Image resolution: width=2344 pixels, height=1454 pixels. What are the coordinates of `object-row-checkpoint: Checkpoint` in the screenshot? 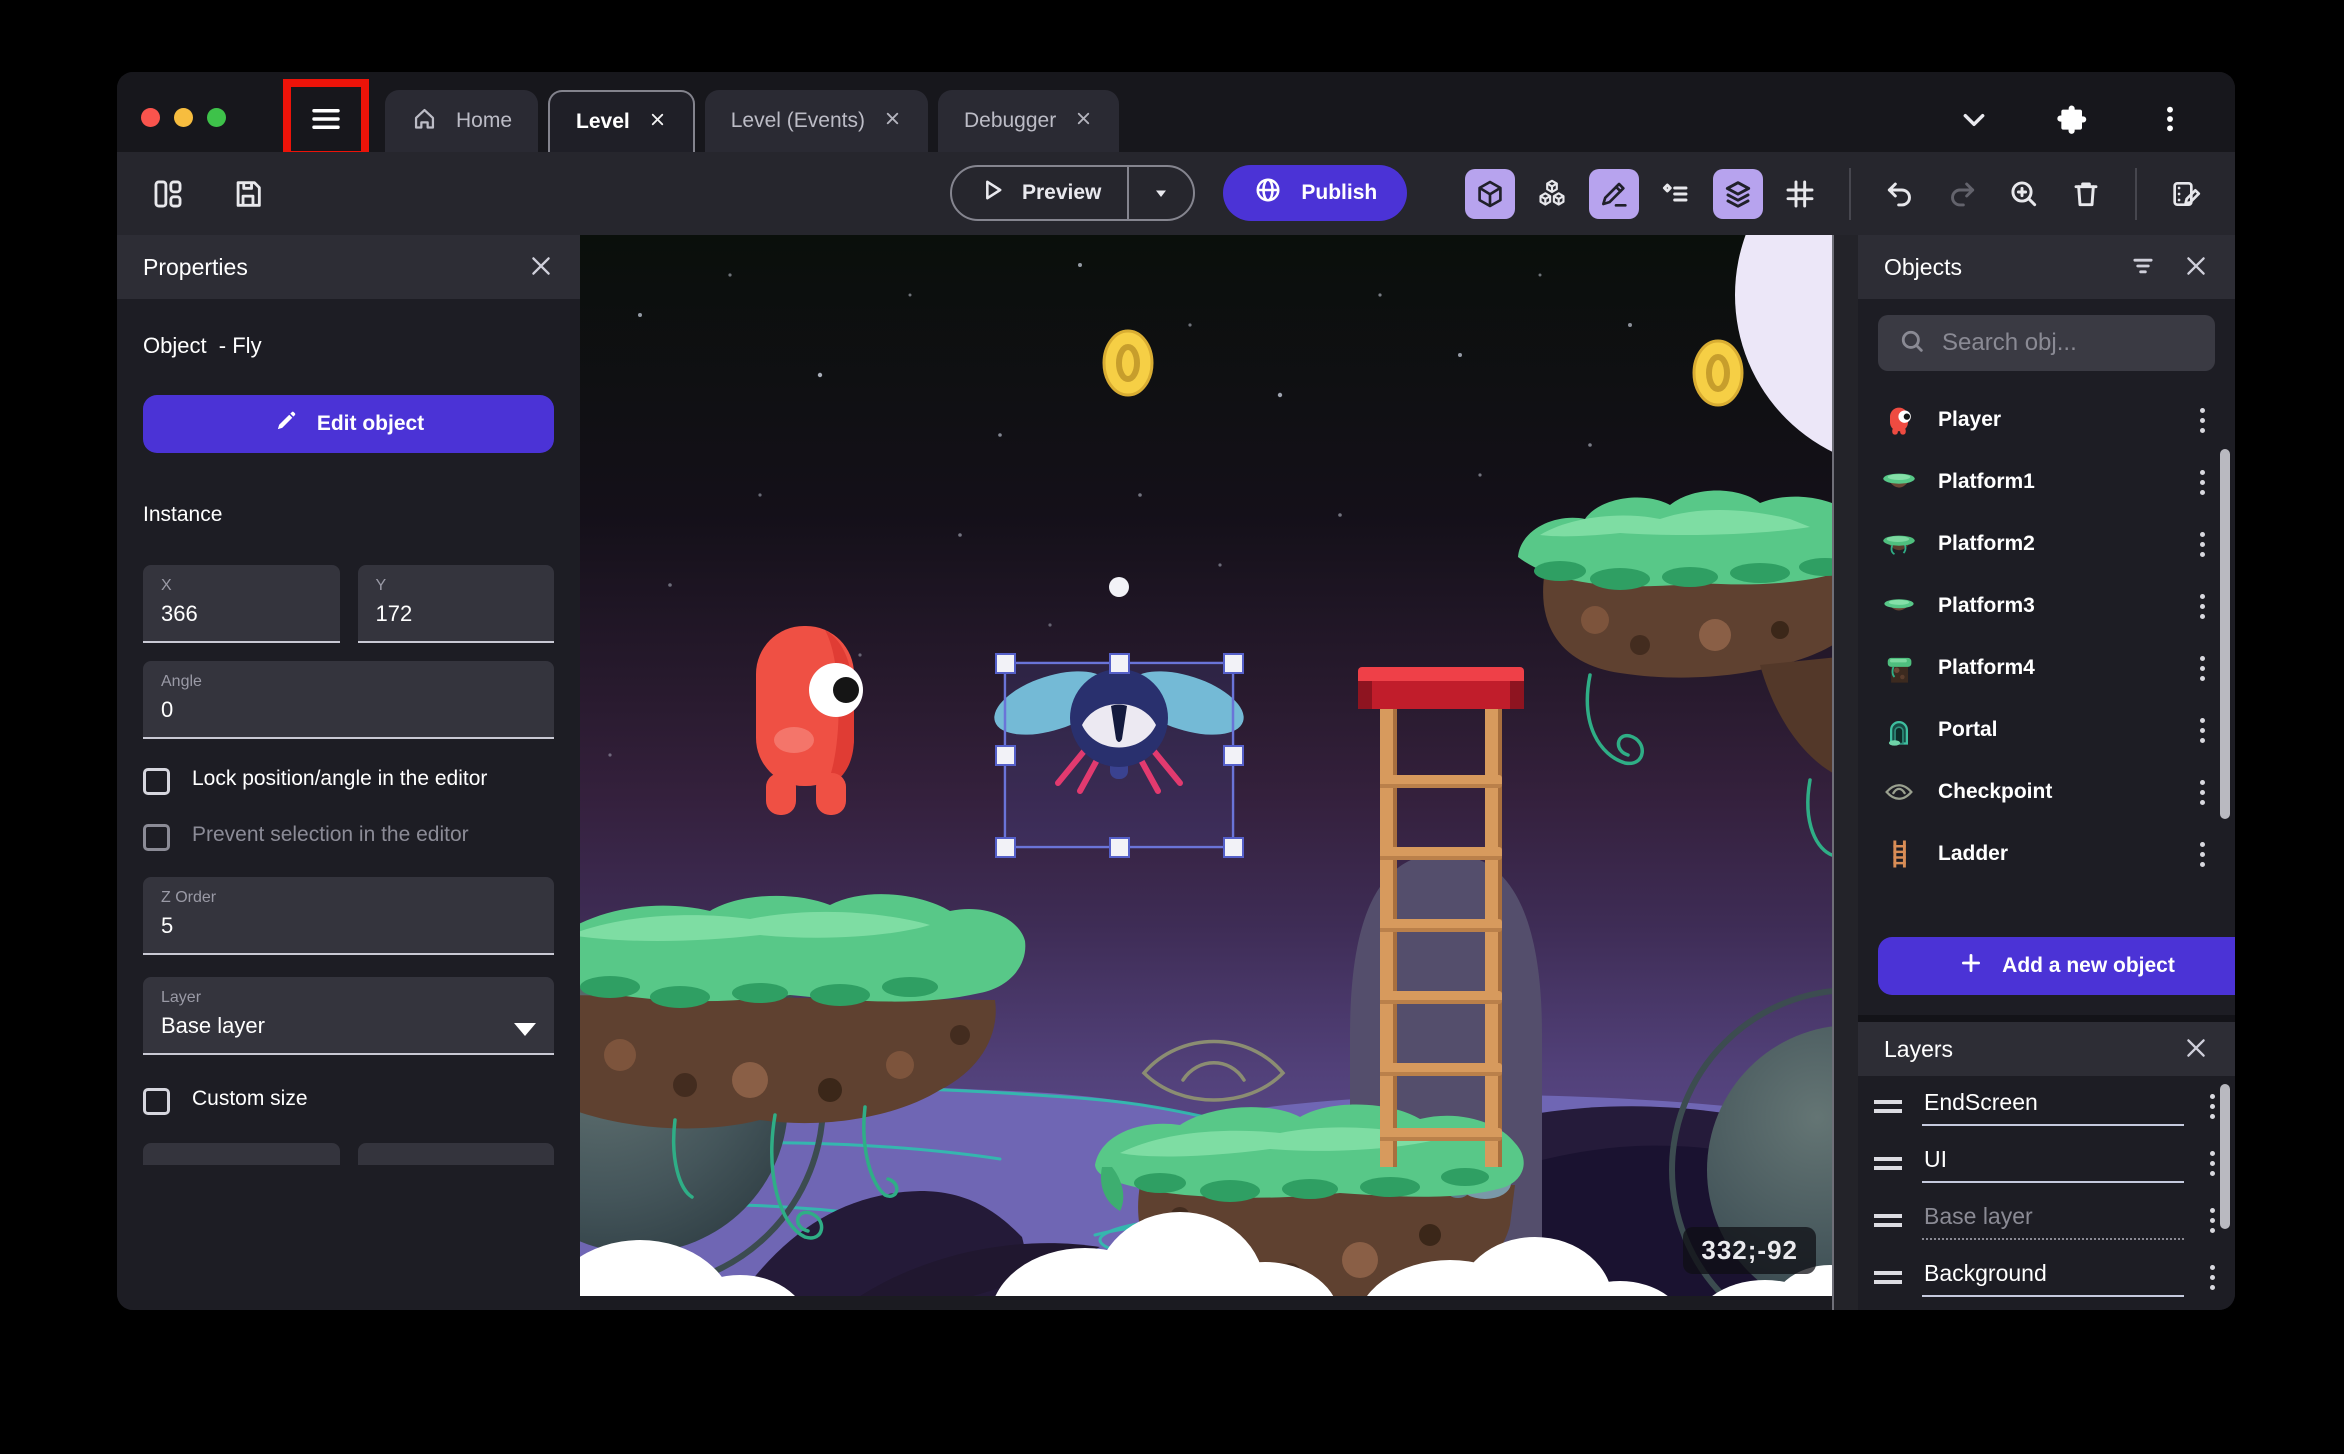 It's located at (2045, 792).